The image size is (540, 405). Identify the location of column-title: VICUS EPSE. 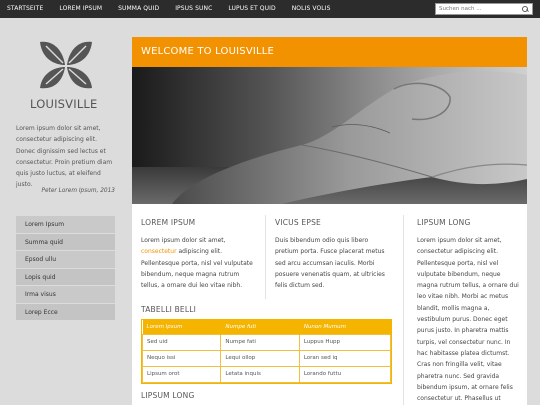
(298, 222).